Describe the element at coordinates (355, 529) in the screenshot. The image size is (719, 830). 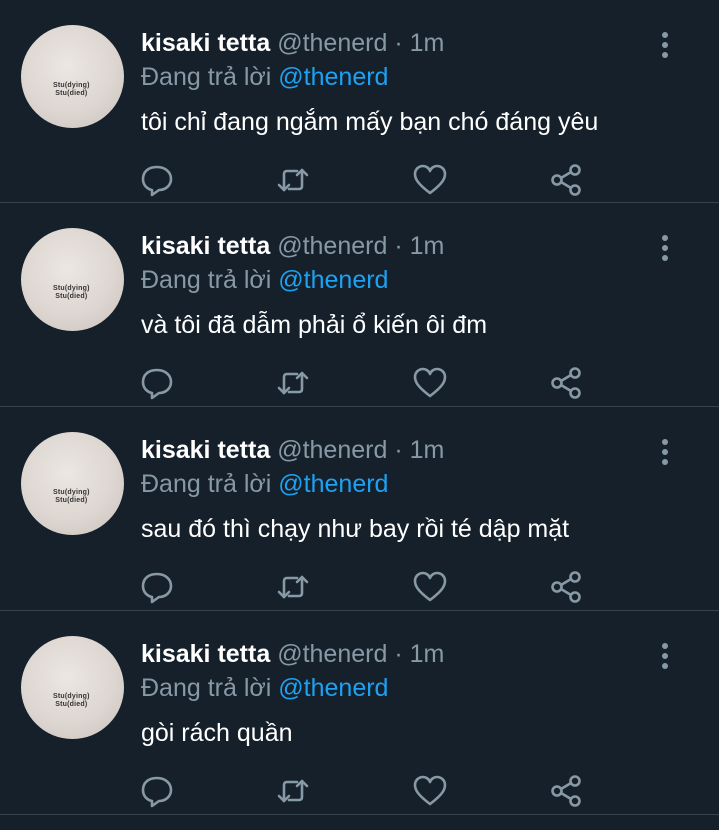
I see `tweet-text: sau đó thì chạy như bay rồi té dập mặt` at that location.